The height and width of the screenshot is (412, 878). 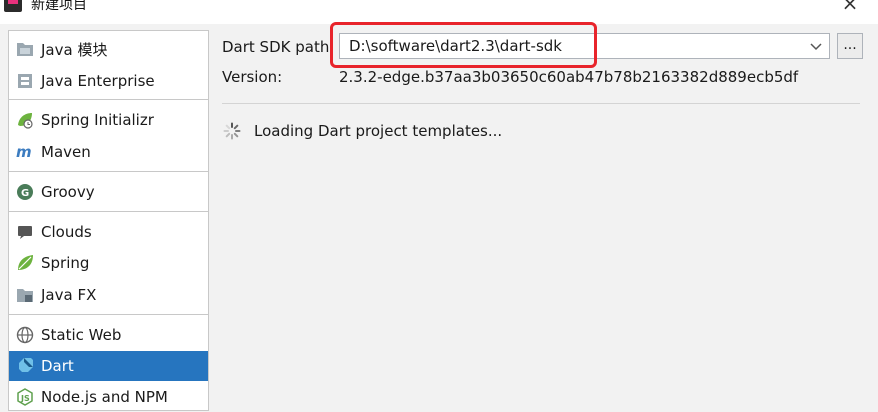 I want to click on sidebar-item-java-enterprise: Java Enterprise, so click(x=108, y=81).